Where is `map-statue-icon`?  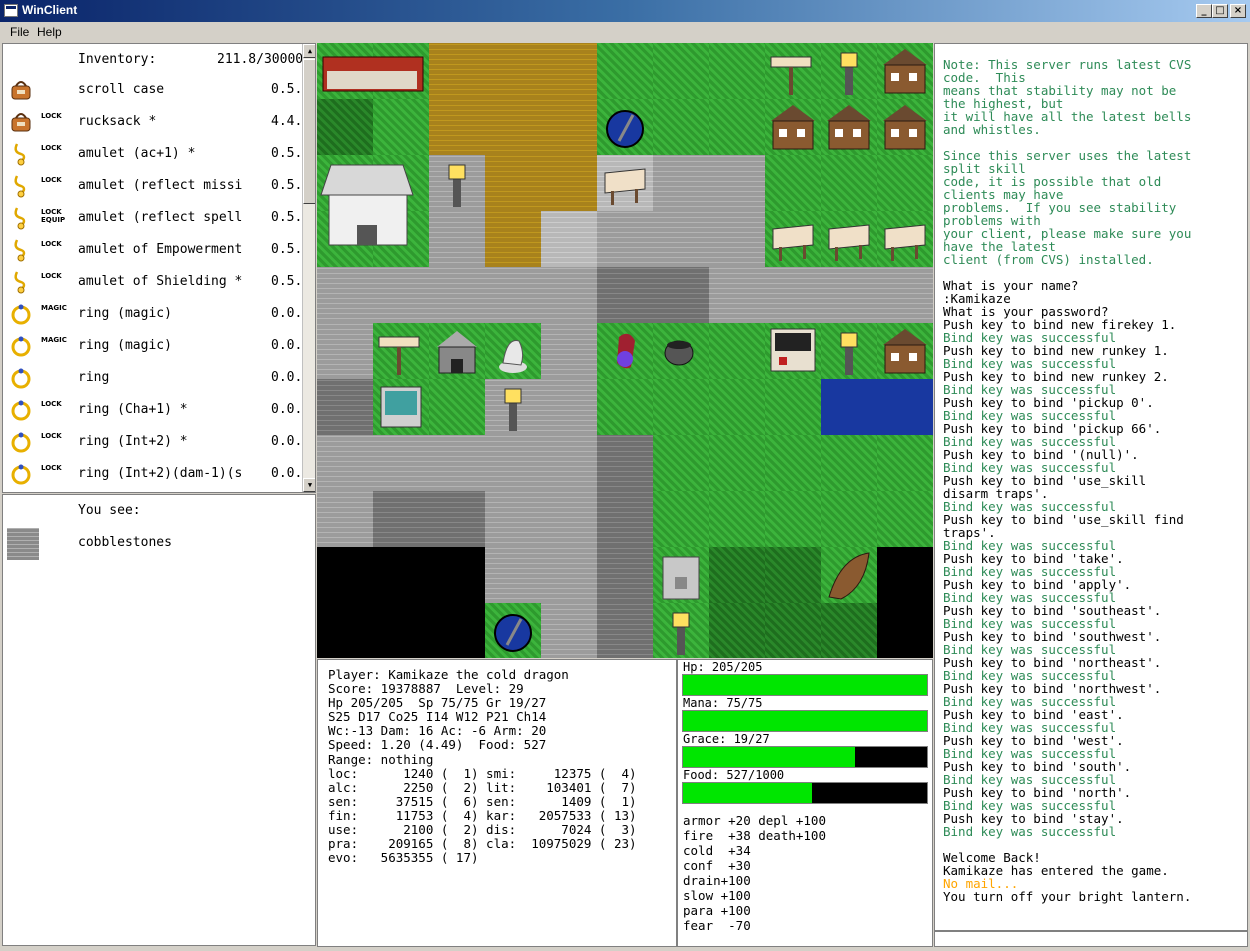
map-statue-icon is located at coordinates (513, 353).